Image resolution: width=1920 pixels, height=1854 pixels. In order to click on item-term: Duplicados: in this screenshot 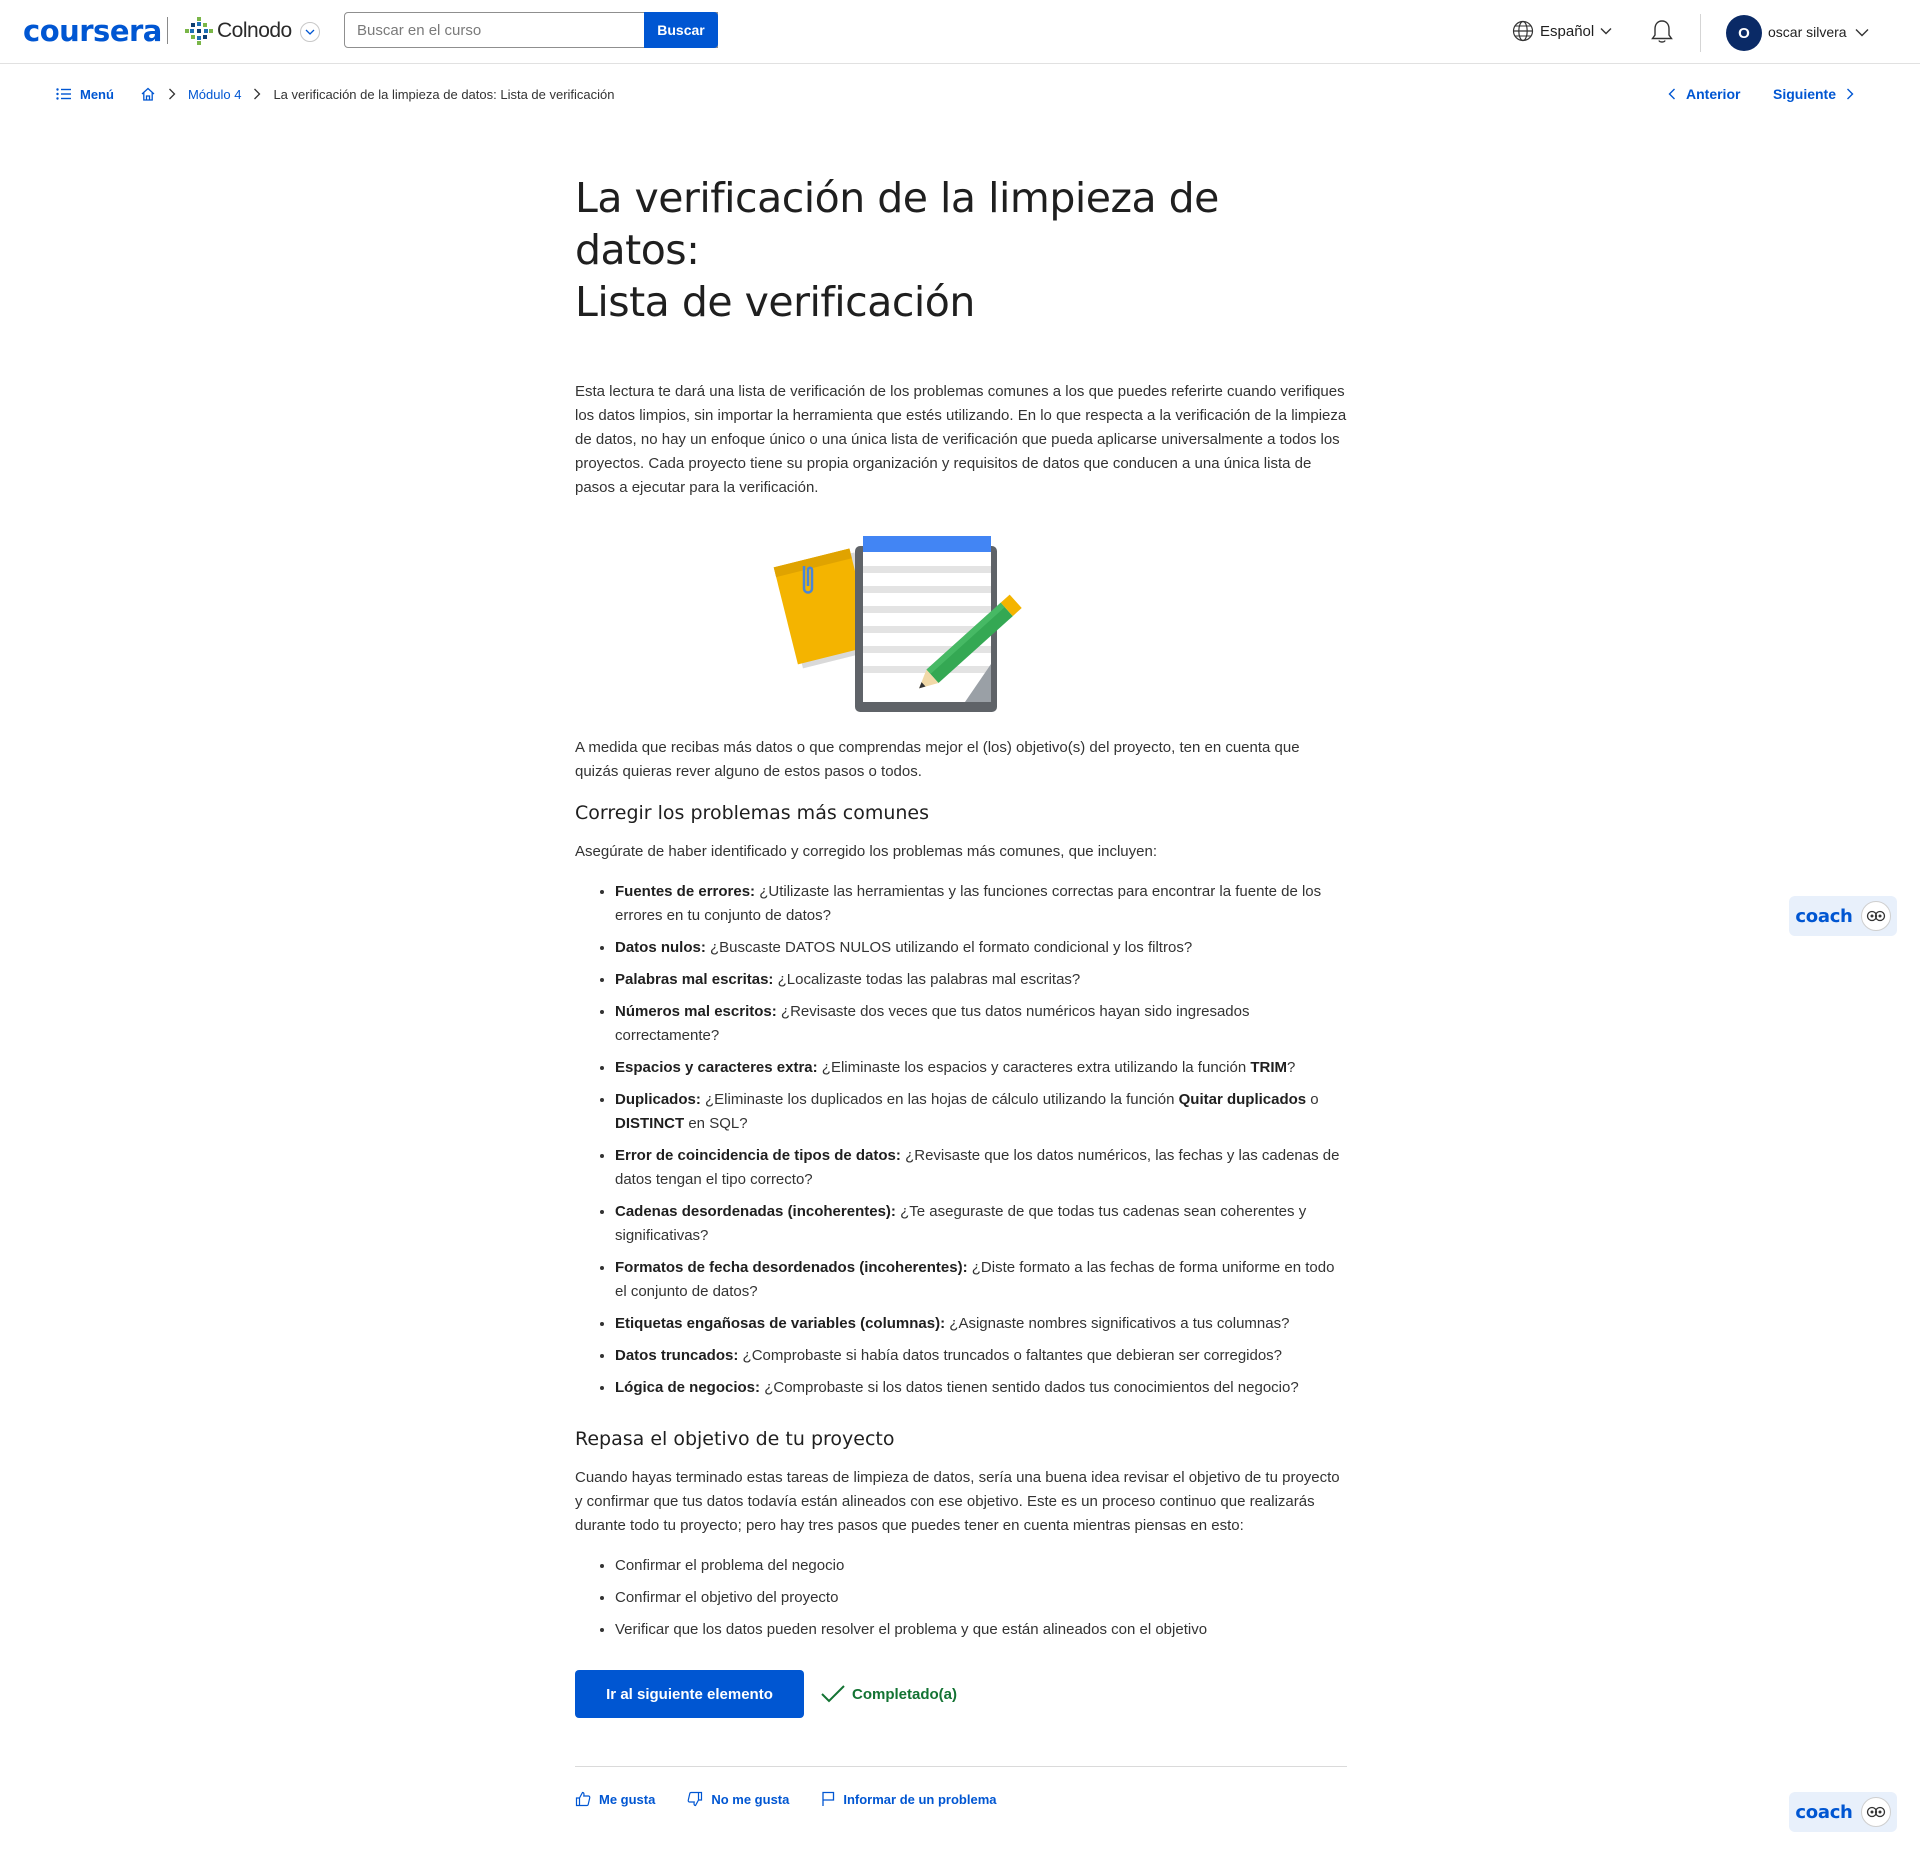, I will do `click(658, 1099)`.